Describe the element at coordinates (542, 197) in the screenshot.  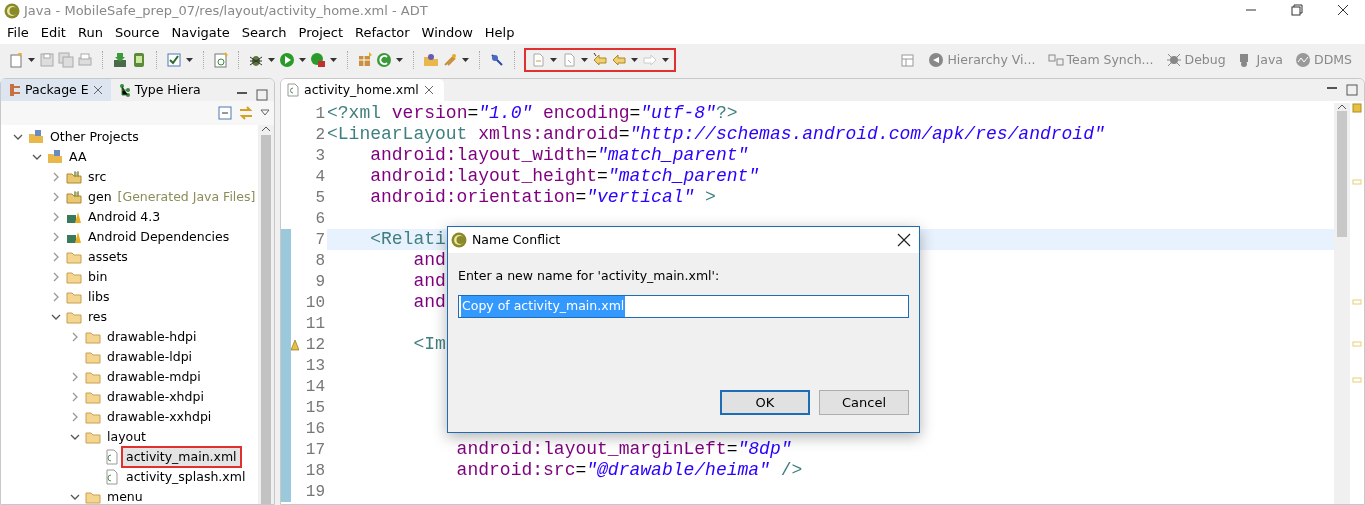
I see `code-line: android:orientation="vertical" >` at that location.